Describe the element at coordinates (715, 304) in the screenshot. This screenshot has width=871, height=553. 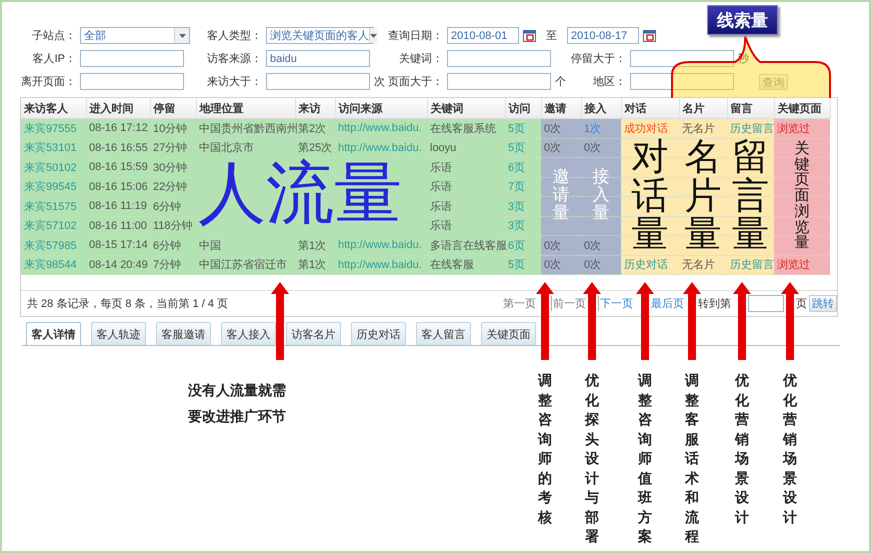
I see `goto-label: 转到第` at that location.